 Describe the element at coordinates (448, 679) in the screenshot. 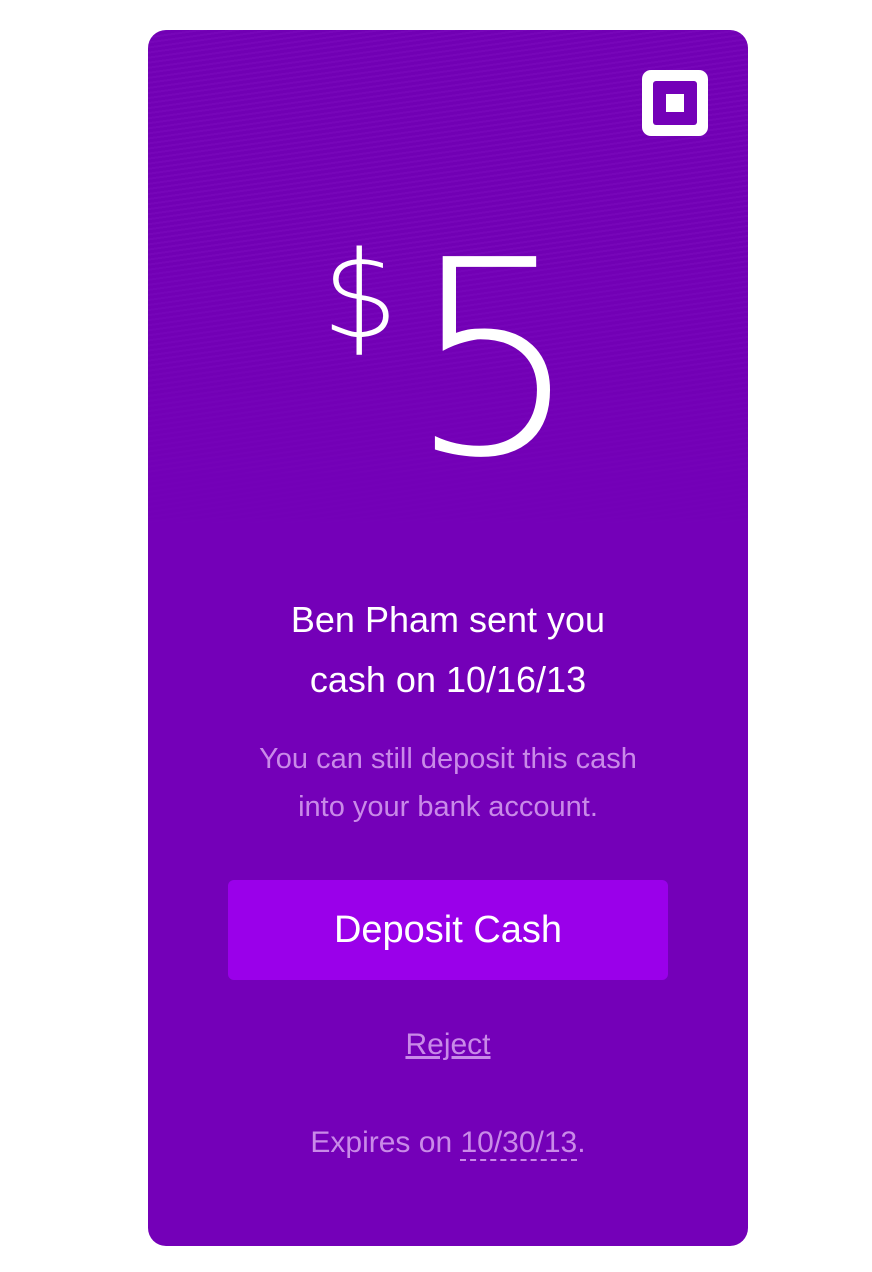

I see `headline-line-2: cash on 10/16/13` at that location.